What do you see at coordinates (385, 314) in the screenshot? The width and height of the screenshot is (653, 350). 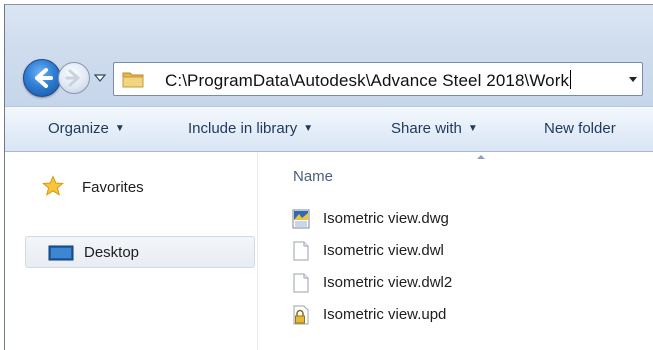 I see `file-name: Isometric view.upd` at bounding box center [385, 314].